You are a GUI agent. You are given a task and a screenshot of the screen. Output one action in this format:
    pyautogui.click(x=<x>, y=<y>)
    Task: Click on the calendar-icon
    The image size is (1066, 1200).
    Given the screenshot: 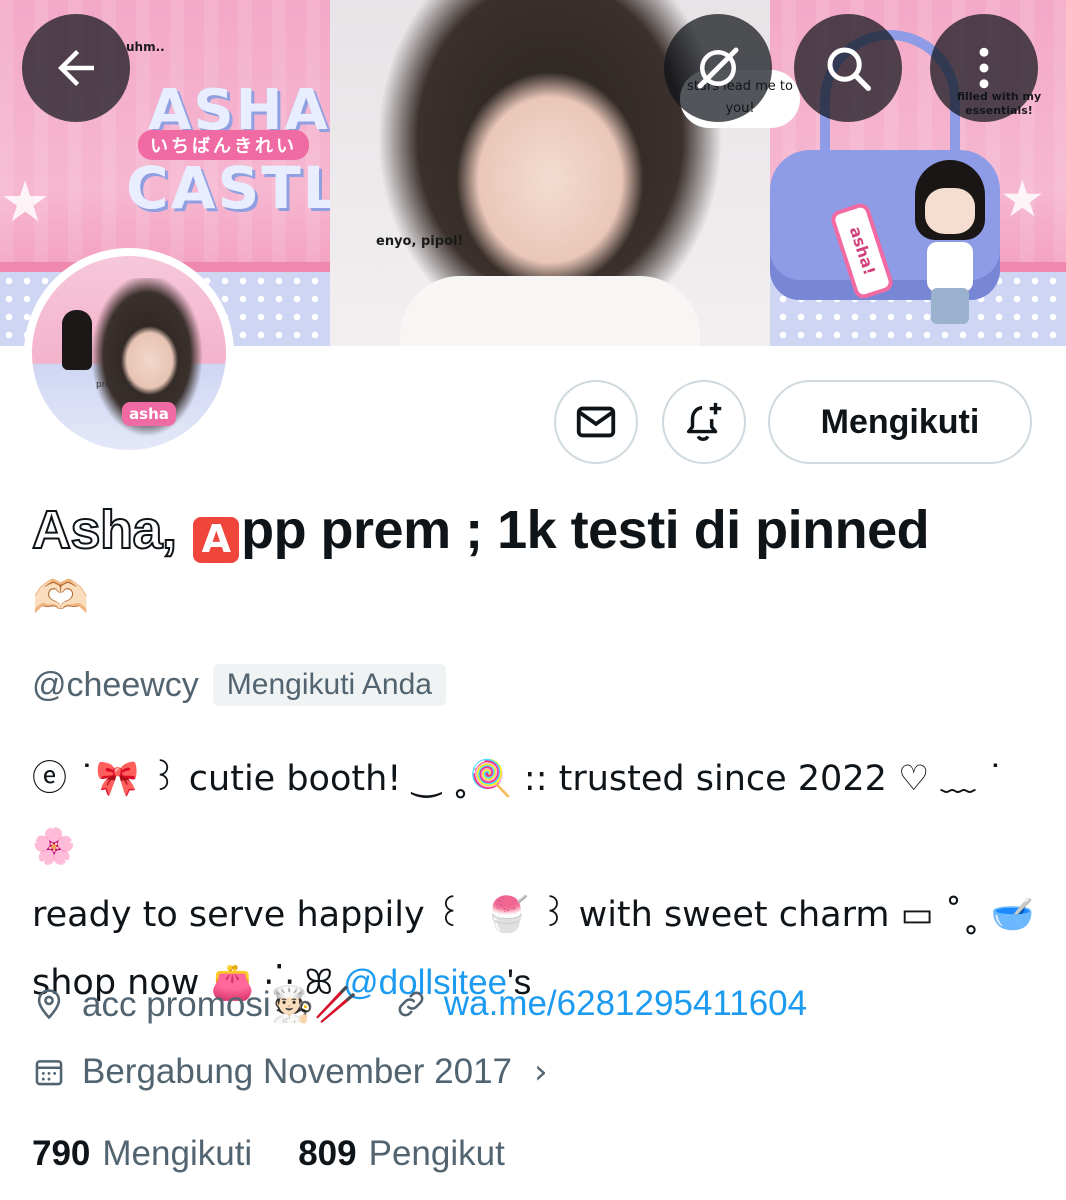 What is the action you would take?
    pyautogui.click(x=49, y=1073)
    